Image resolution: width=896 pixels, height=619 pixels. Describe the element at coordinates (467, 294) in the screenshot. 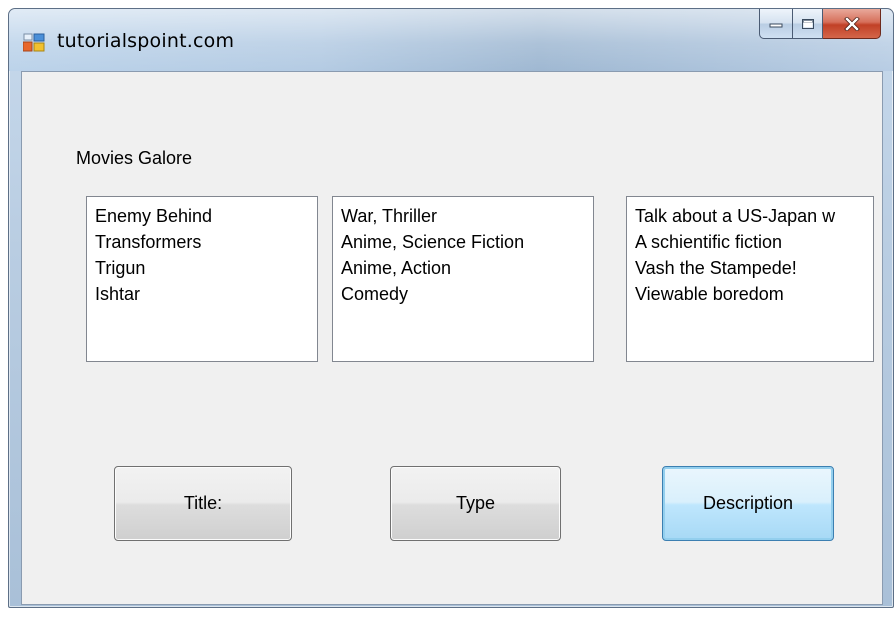

I see `list-item: Comedy` at that location.